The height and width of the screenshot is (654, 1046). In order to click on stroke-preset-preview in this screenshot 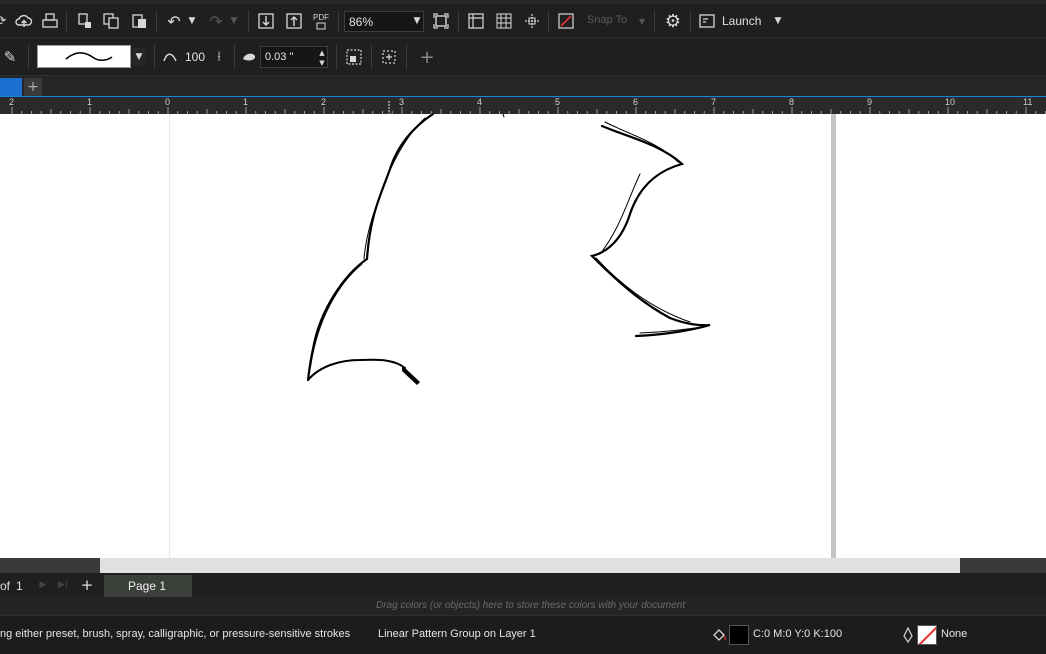, I will do `click(89, 57)`.